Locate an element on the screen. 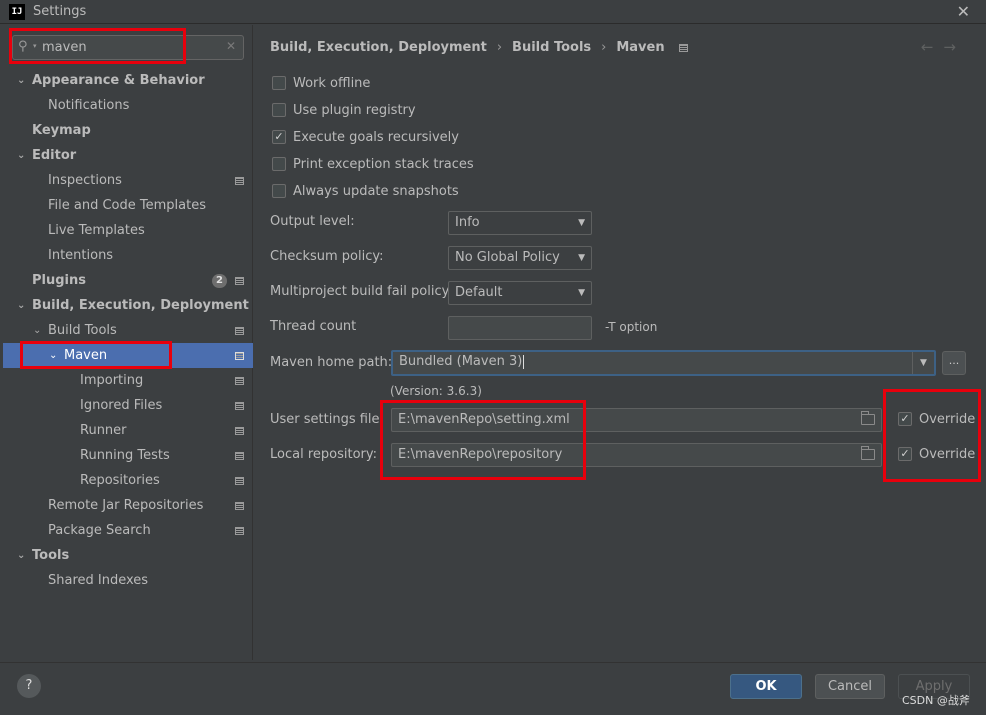 This screenshot has height=715, width=986. sidebar-item-ignored-files: Ignored Files is located at coordinates (128, 405).